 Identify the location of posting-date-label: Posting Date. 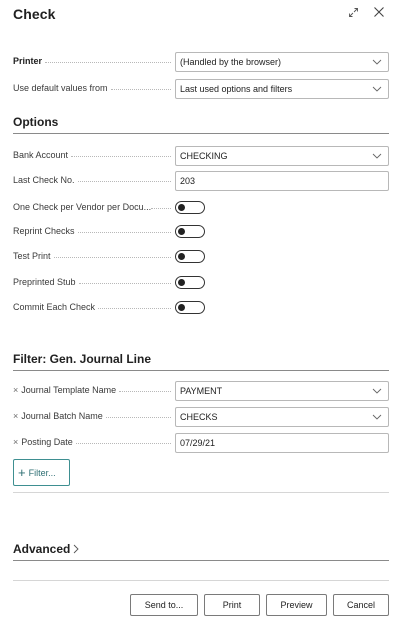
(47, 442).